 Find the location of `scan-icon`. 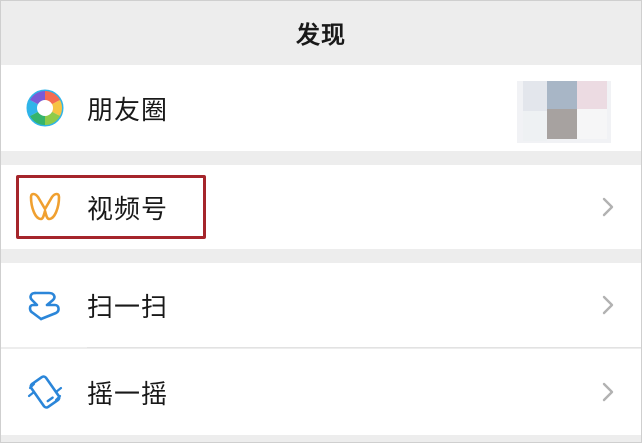

scan-icon is located at coordinates (44, 306).